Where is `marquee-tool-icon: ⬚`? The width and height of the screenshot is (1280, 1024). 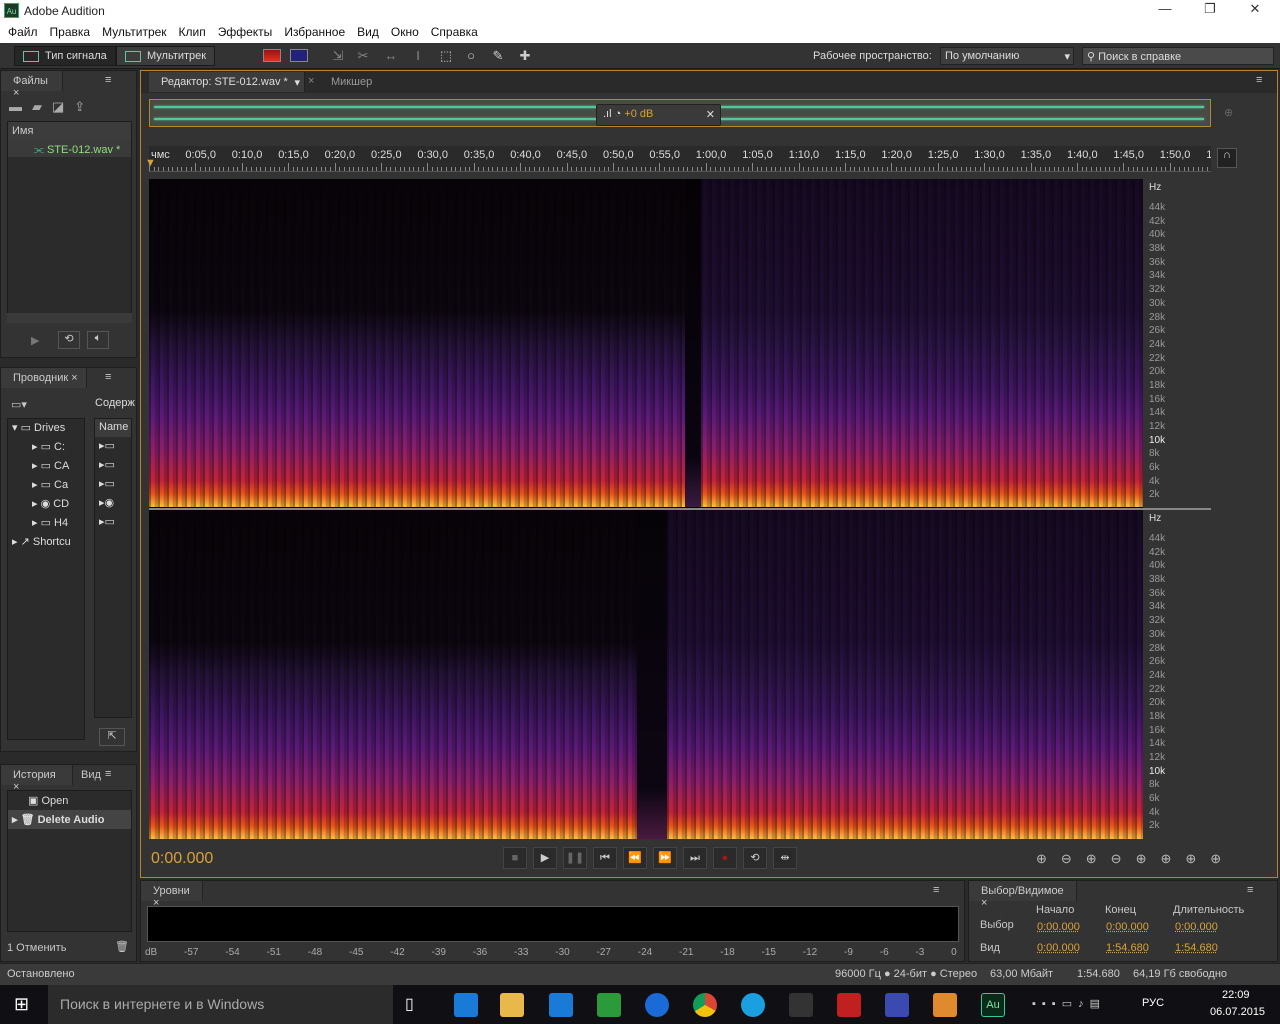 marquee-tool-icon: ⬚ is located at coordinates (446, 56).